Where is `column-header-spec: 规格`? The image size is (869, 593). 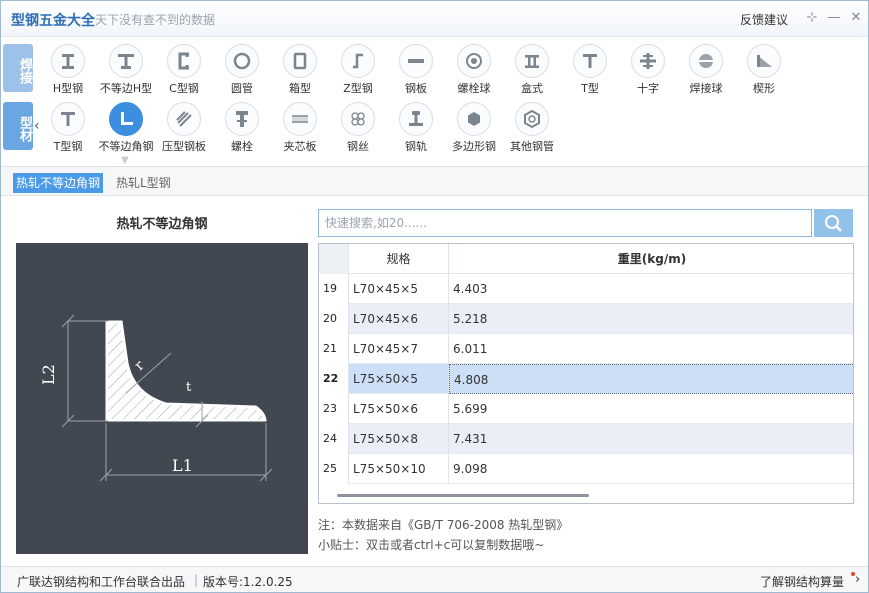
column-header-spec: 规格 is located at coordinates (399, 259).